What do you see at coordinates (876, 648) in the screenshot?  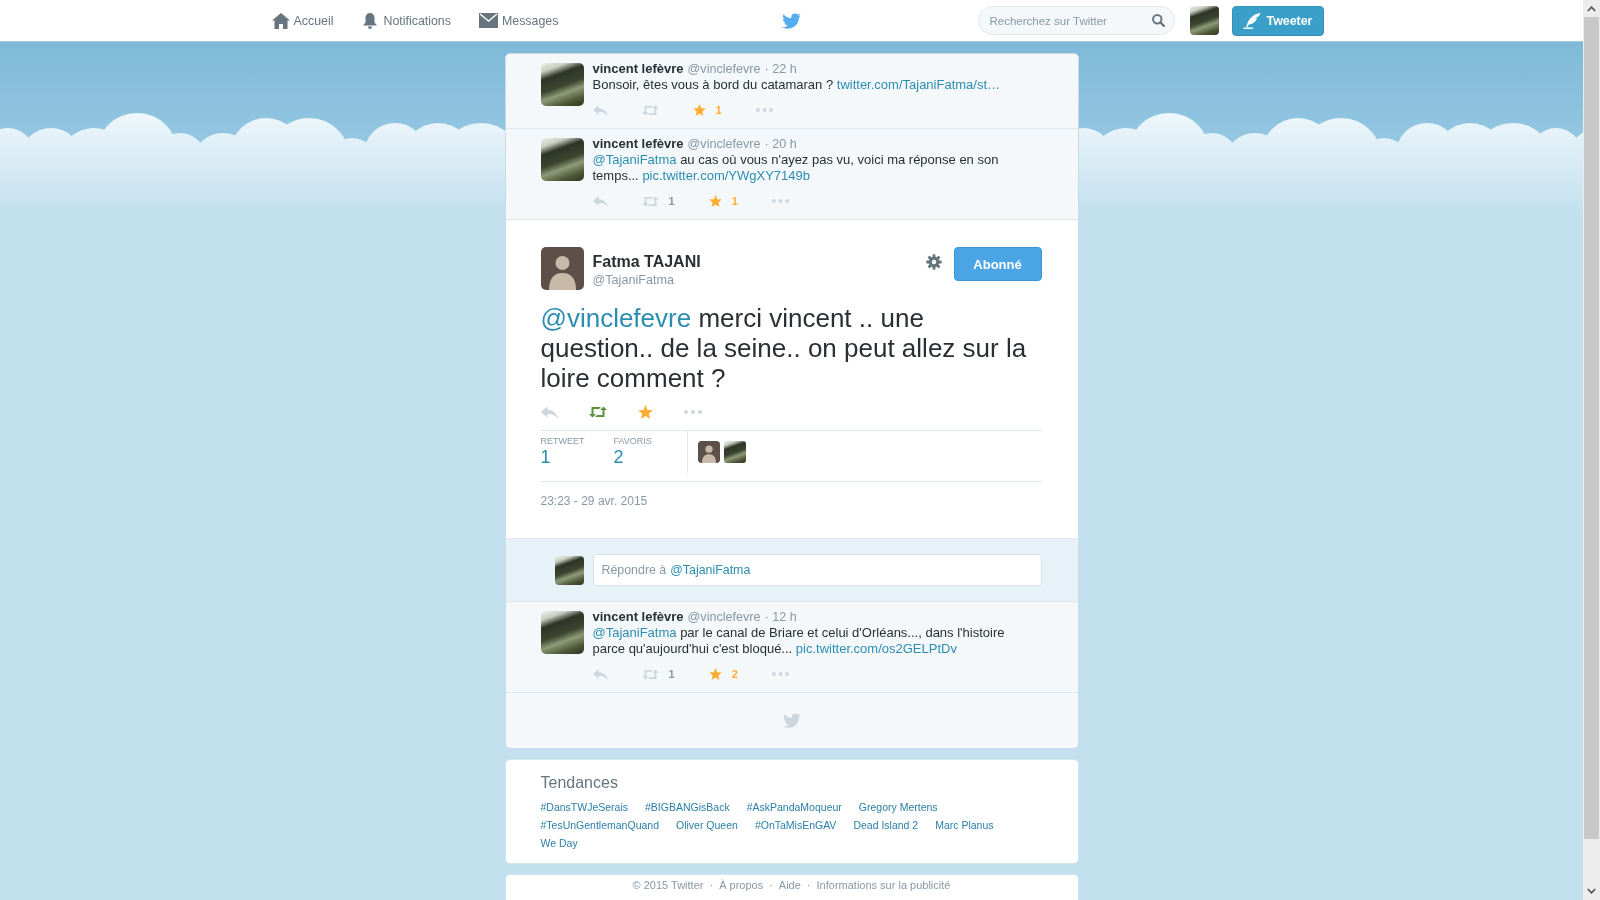 I see `tweet-link: pic.twitter.com/os2GELPtDv` at bounding box center [876, 648].